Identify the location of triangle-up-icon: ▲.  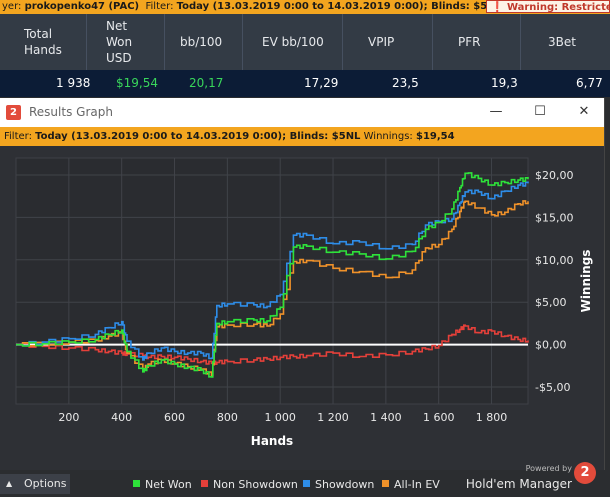
(9, 483).